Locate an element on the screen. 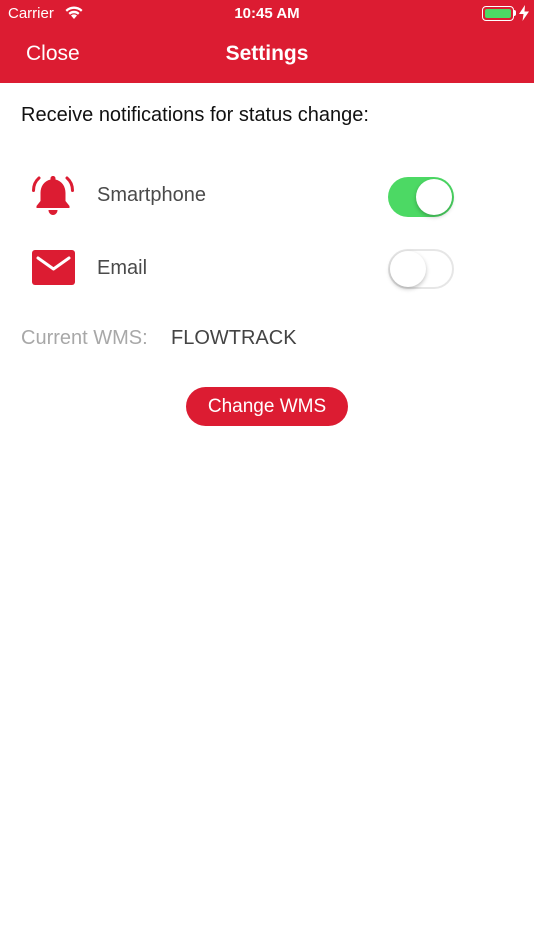 The width and height of the screenshot is (534, 950). current-wms-label: Current WMS: is located at coordinates (84, 338).